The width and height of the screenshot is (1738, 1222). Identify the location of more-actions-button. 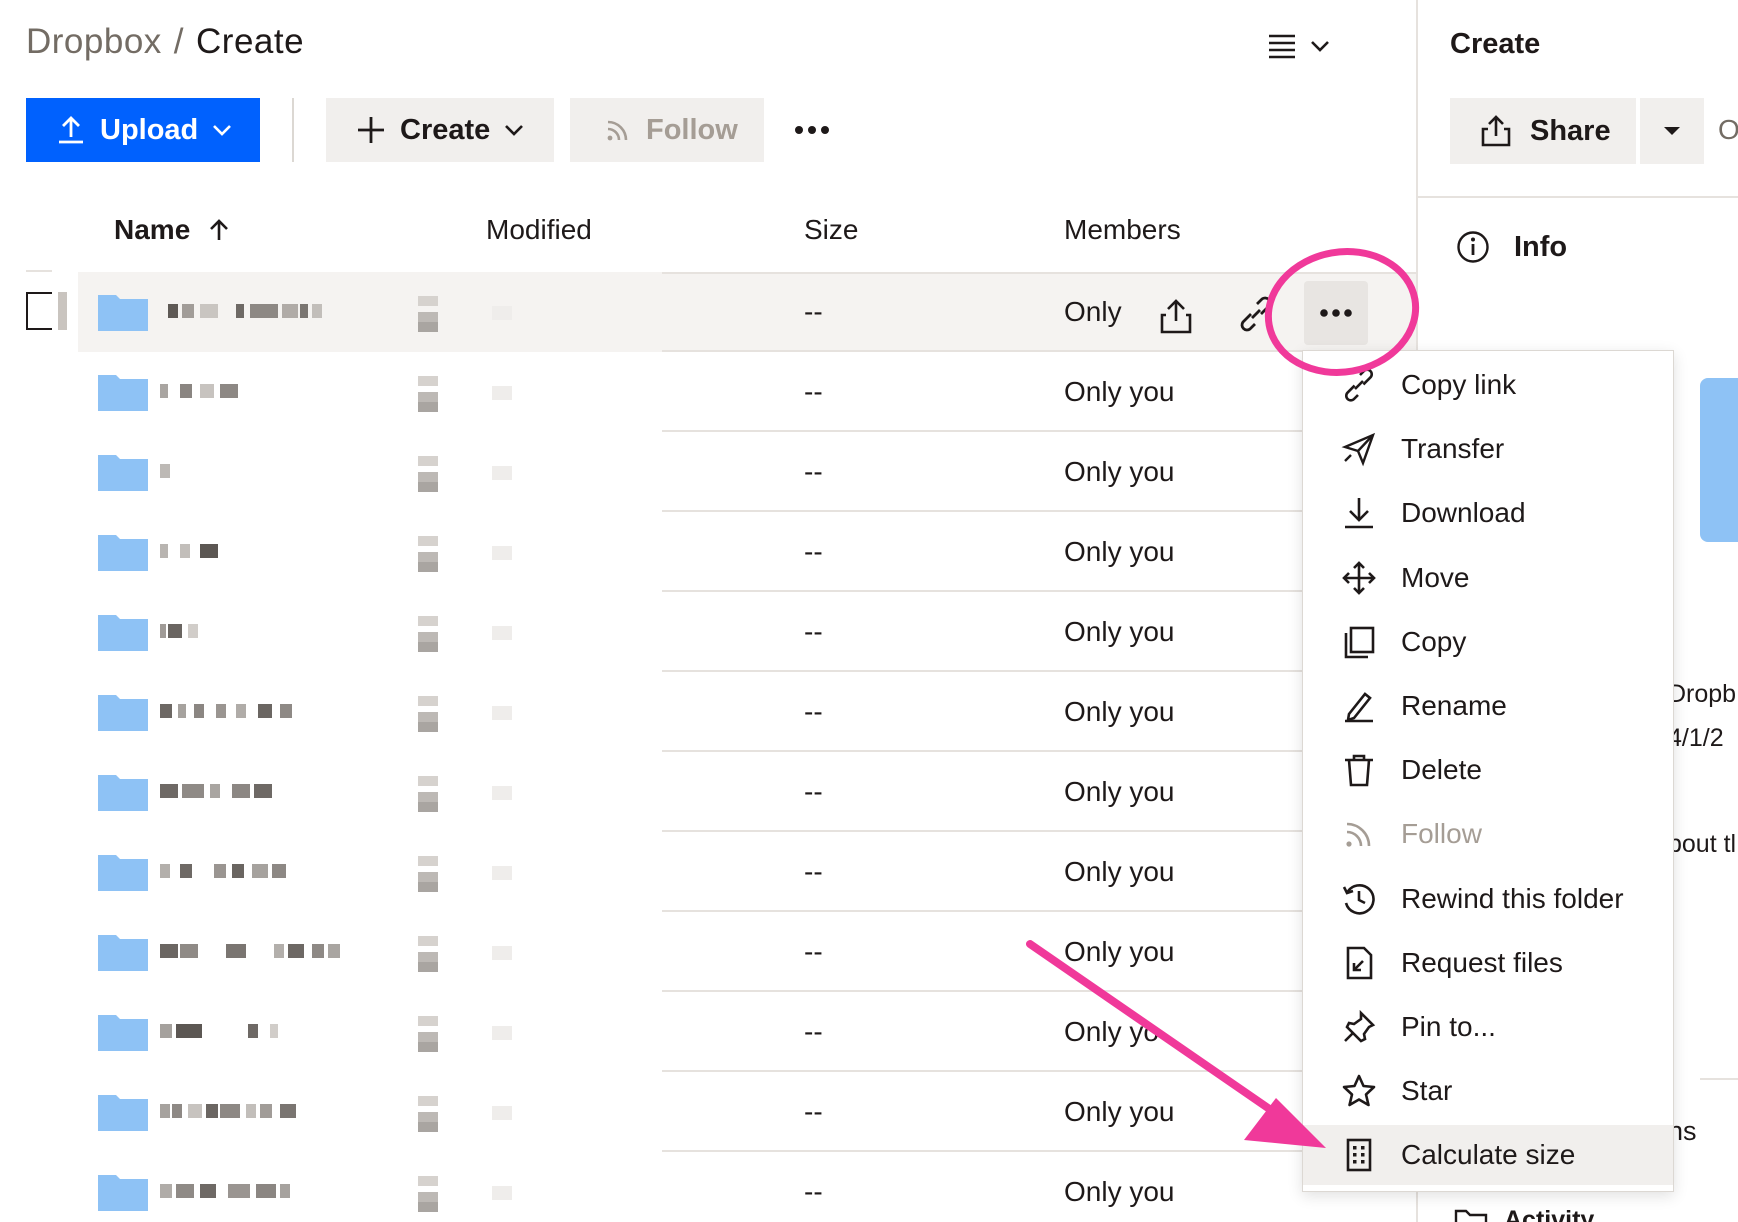
(812, 130).